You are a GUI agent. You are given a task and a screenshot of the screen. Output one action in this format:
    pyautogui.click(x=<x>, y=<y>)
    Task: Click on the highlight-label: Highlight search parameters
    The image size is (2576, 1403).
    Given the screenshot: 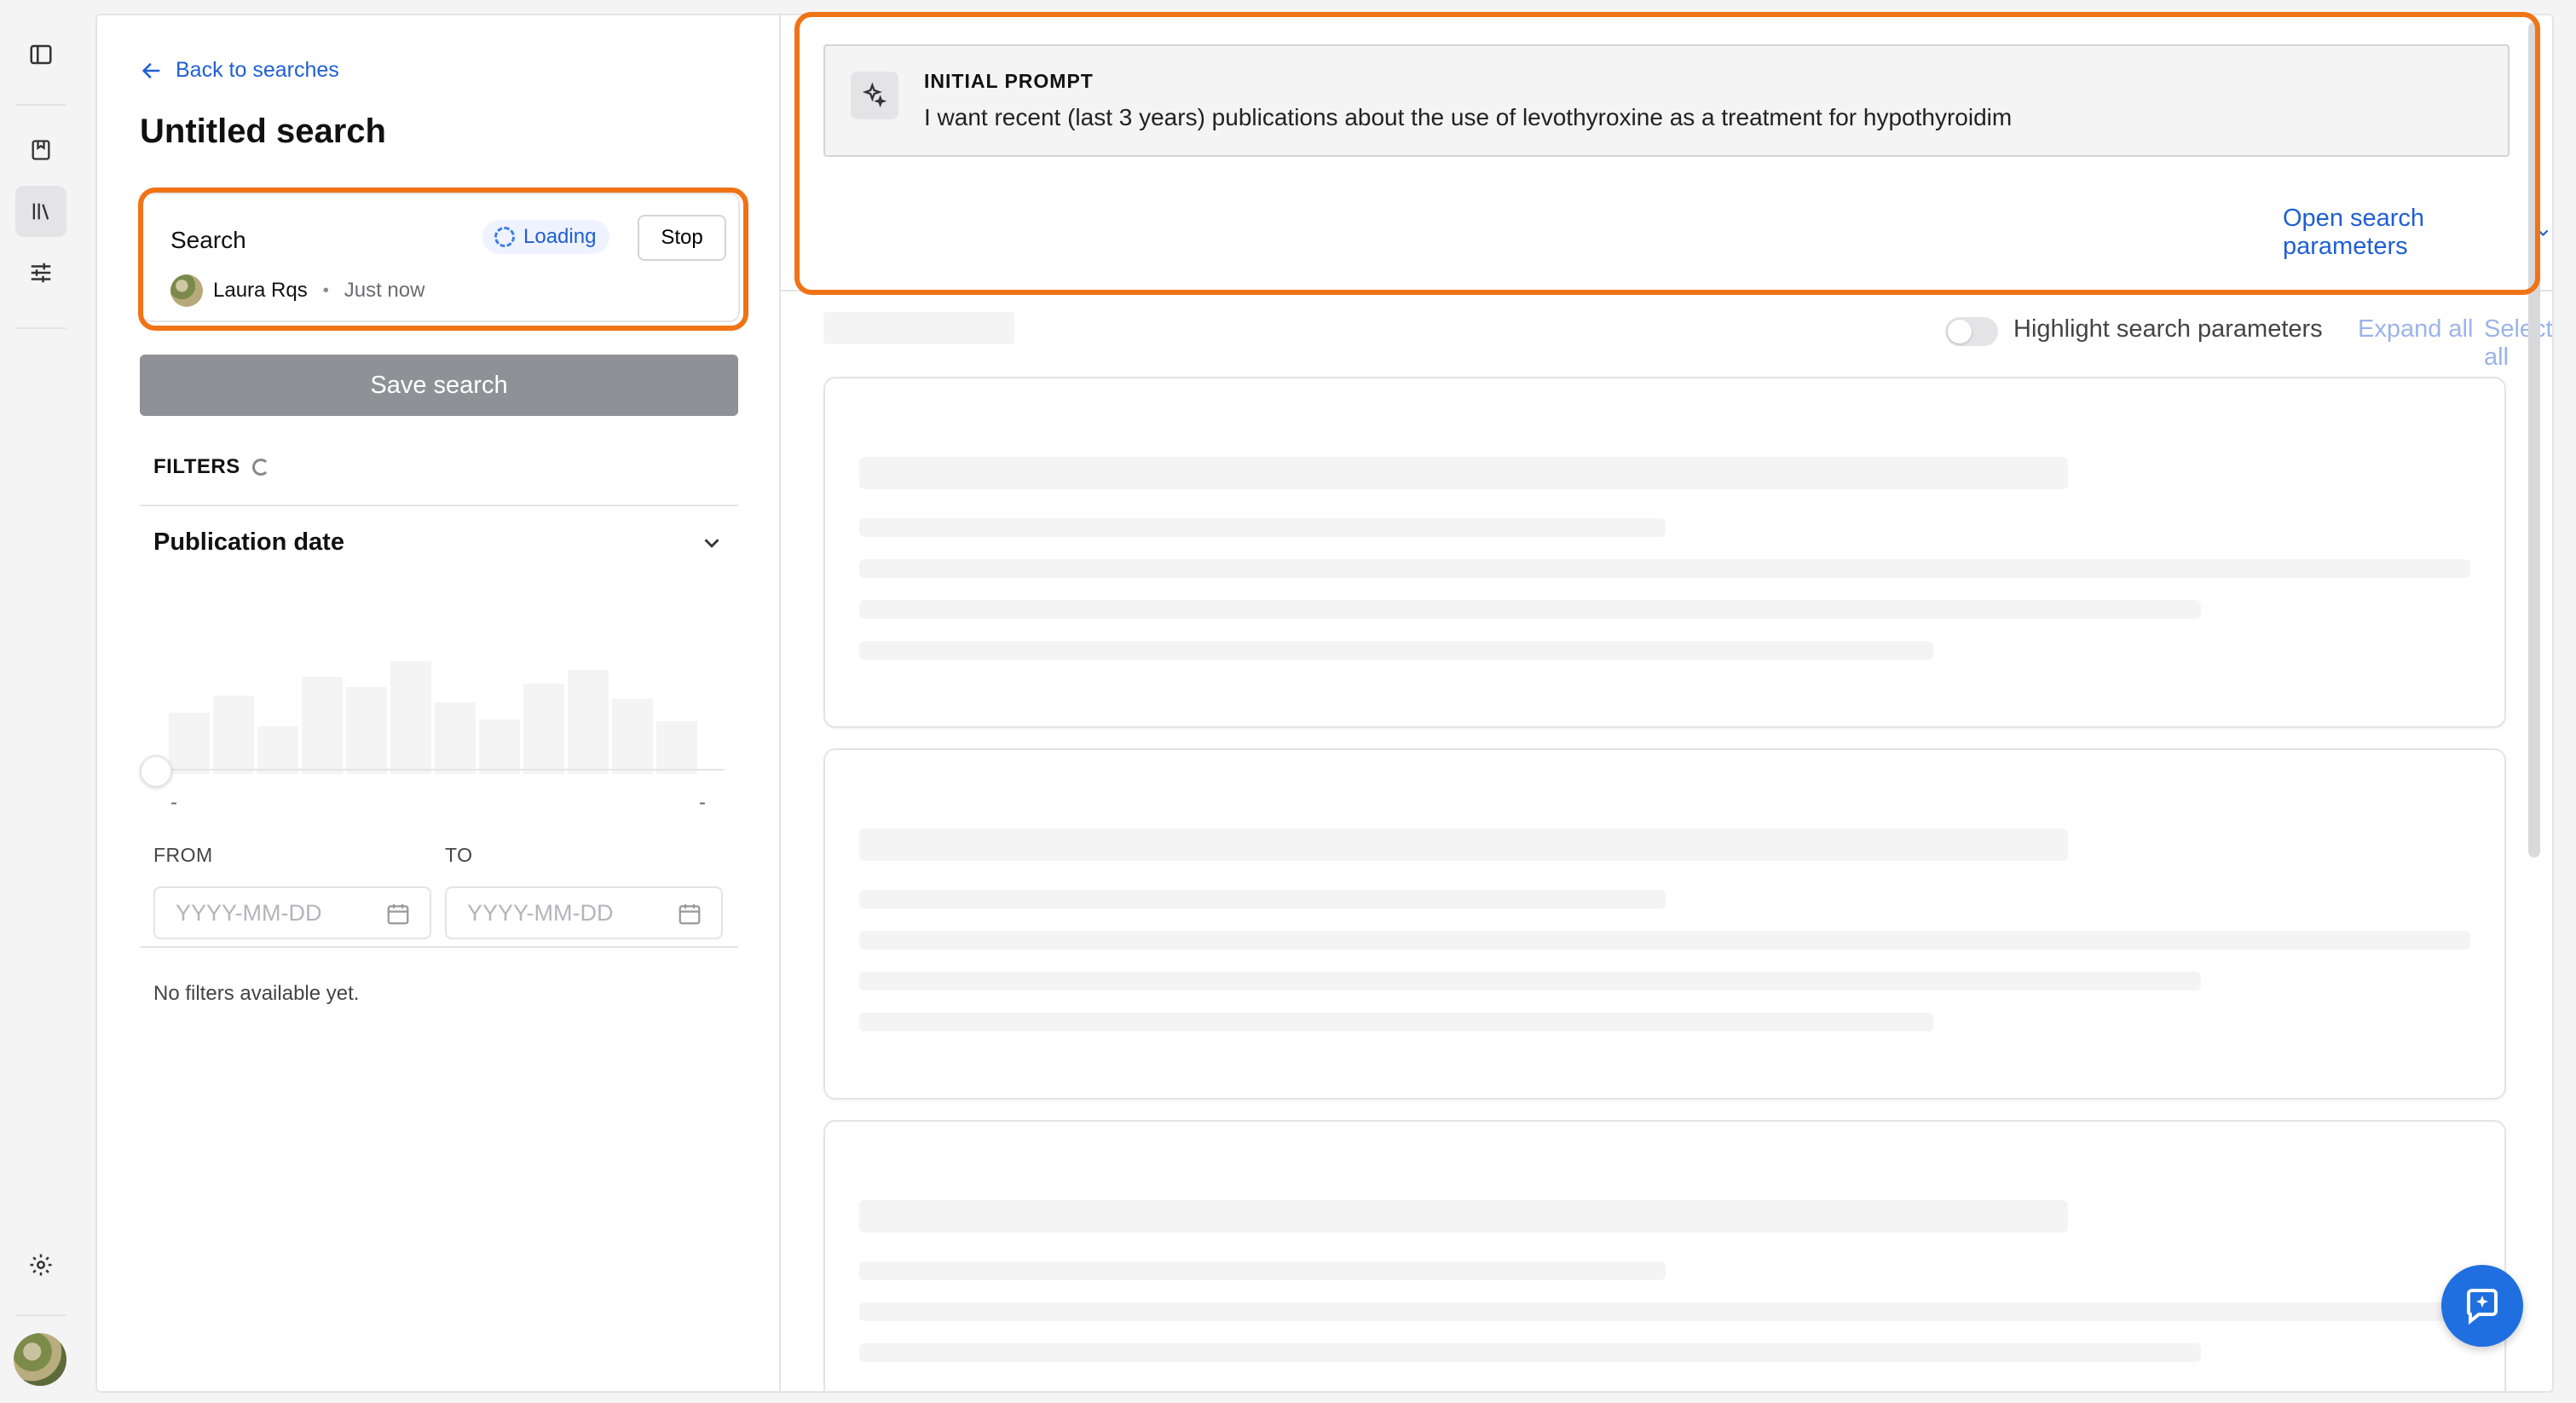 What is the action you would take?
    pyautogui.click(x=2168, y=329)
    